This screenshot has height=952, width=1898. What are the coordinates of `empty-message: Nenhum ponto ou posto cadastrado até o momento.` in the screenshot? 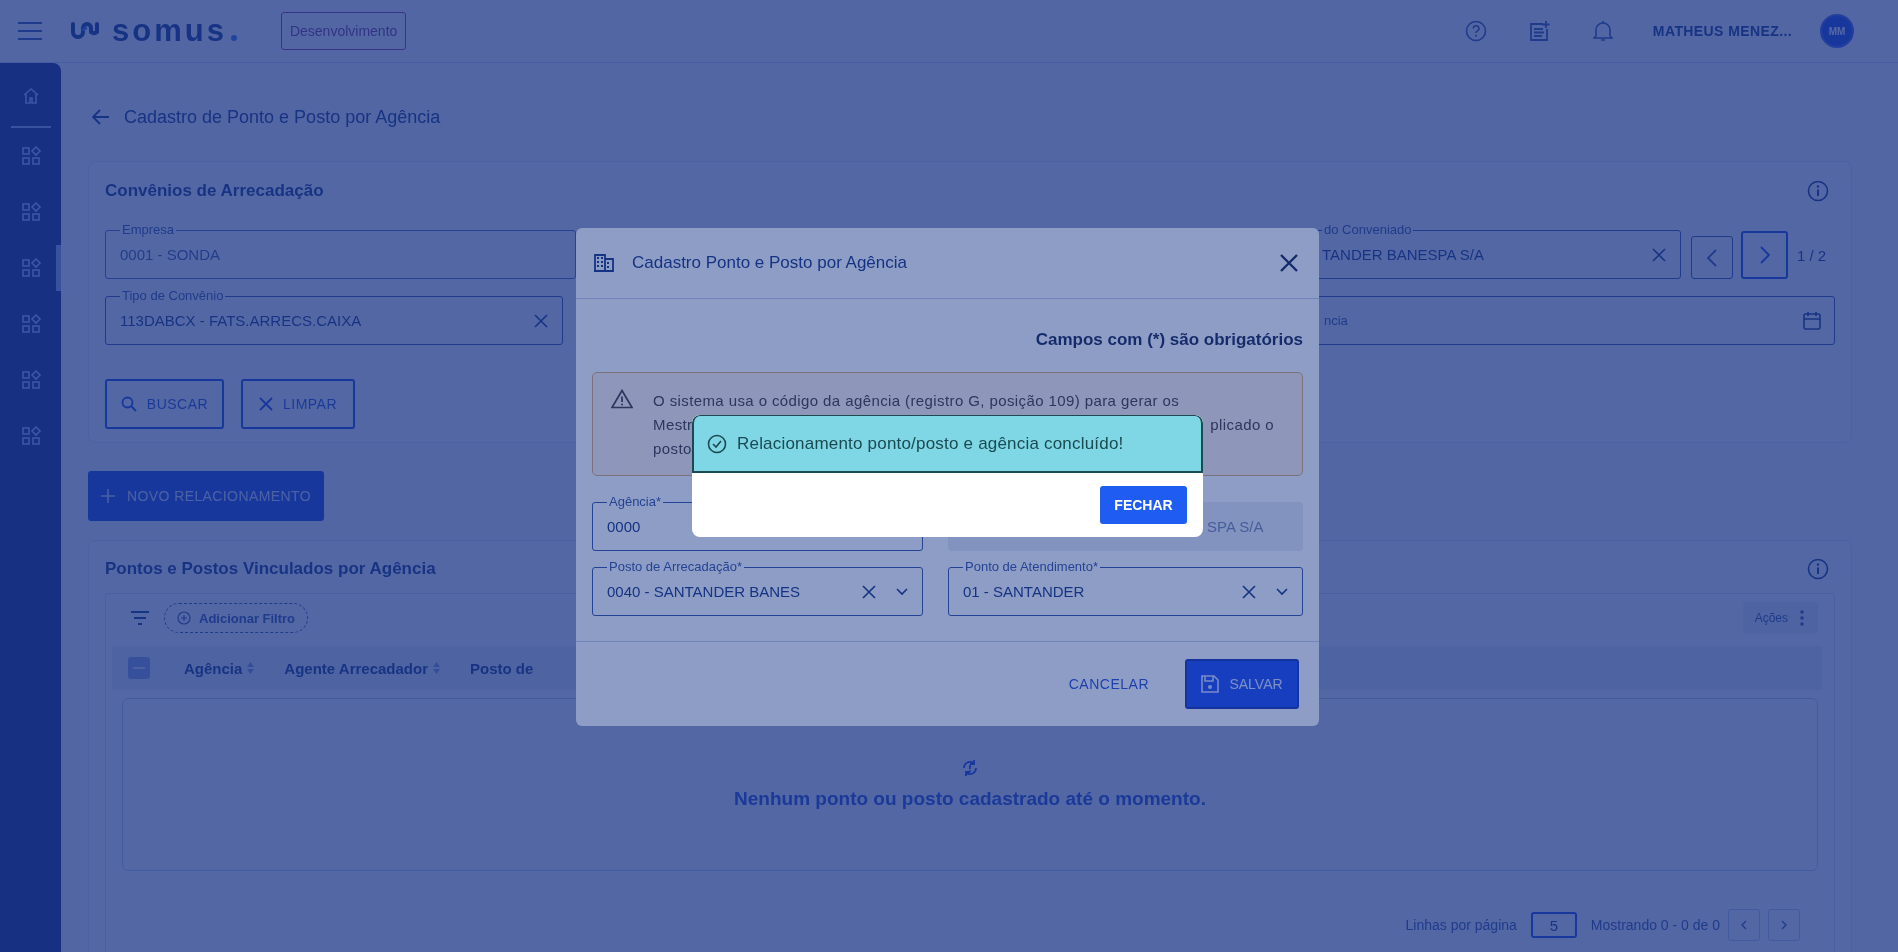 It's located at (970, 798).